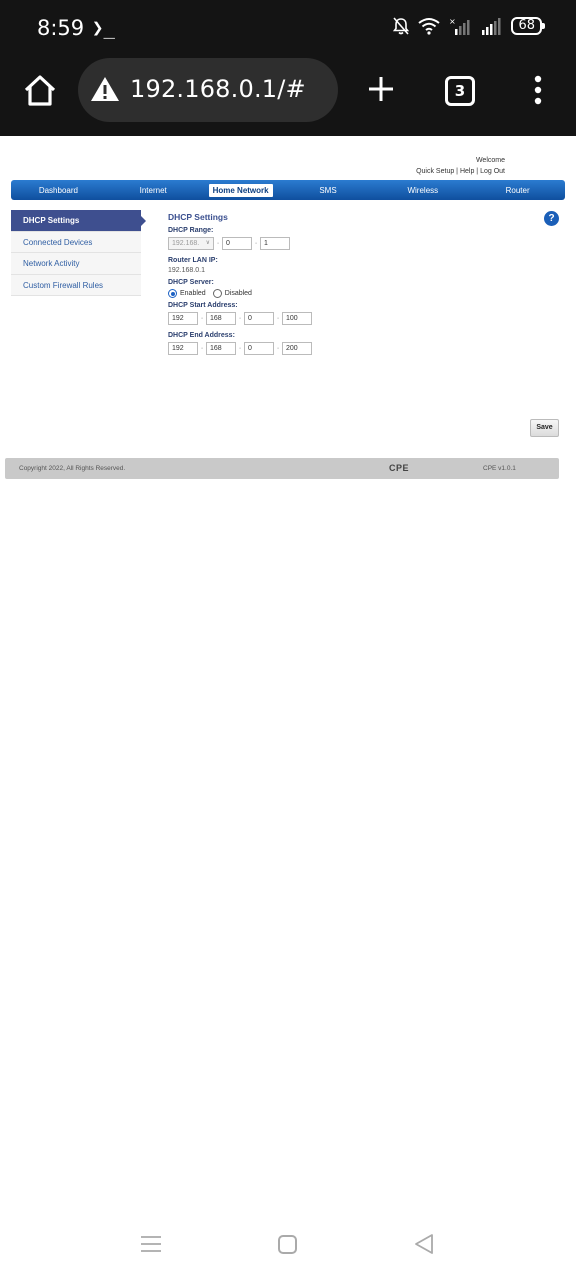 This screenshot has height=1280, width=576. What do you see at coordinates (61, 28) in the screenshot?
I see `status-time: 8:59` at bounding box center [61, 28].